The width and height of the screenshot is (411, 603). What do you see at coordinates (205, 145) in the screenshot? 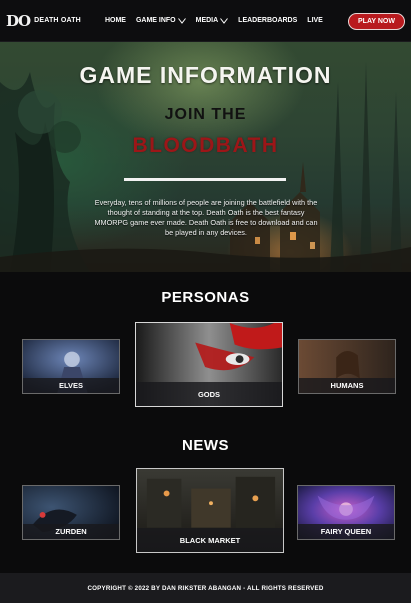
I see `hero-accent-title: BLOODBATH` at bounding box center [205, 145].